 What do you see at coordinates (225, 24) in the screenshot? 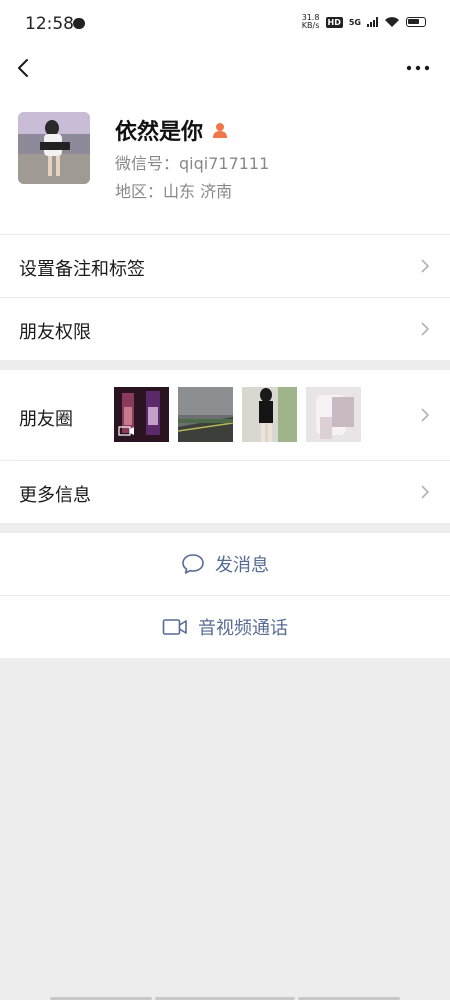
I see `status-bar: 12:58 31.8 KB/s HD 5G` at bounding box center [225, 24].